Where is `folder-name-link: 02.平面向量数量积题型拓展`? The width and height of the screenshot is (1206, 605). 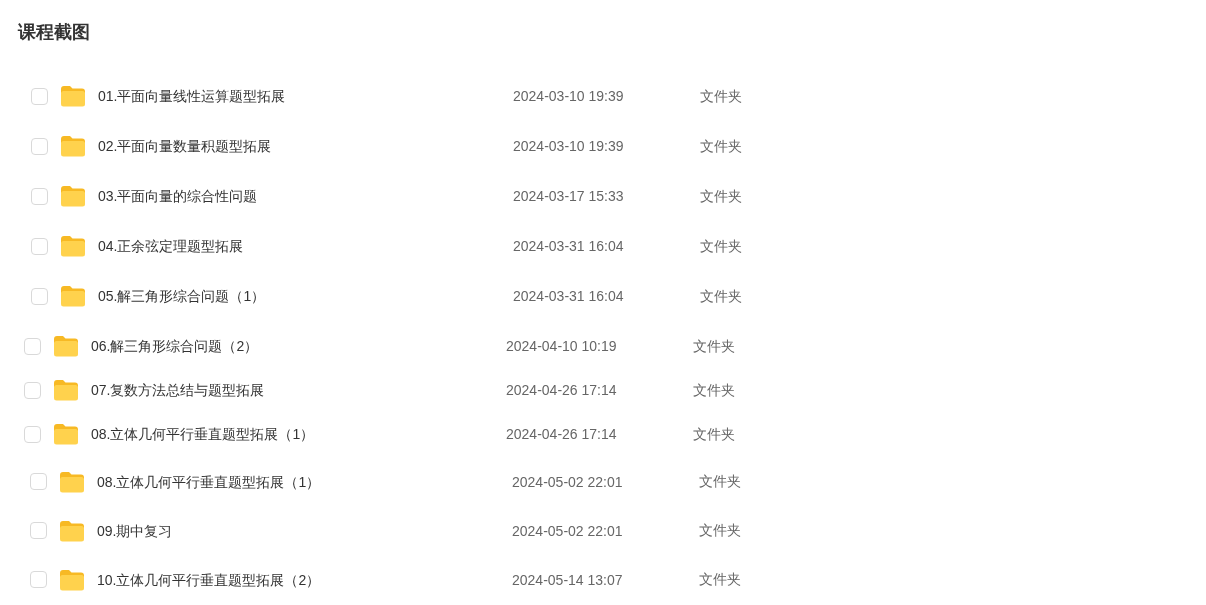 folder-name-link: 02.平面向量数量积题型拓展 is located at coordinates (185, 146).